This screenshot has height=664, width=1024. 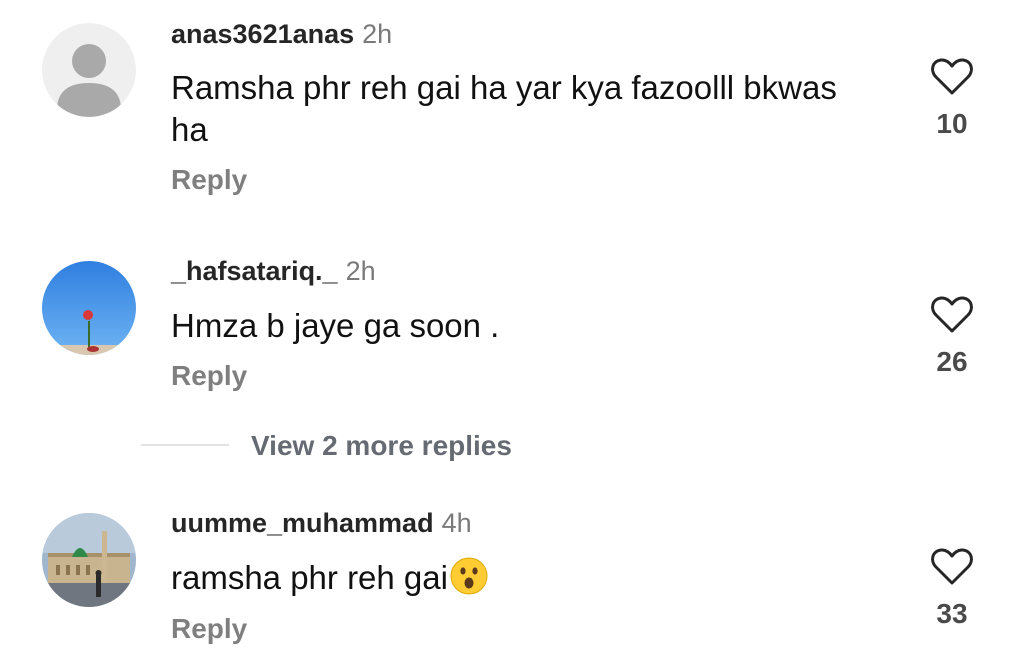 I want to click on heart-icon, so click(x=952, y=566).